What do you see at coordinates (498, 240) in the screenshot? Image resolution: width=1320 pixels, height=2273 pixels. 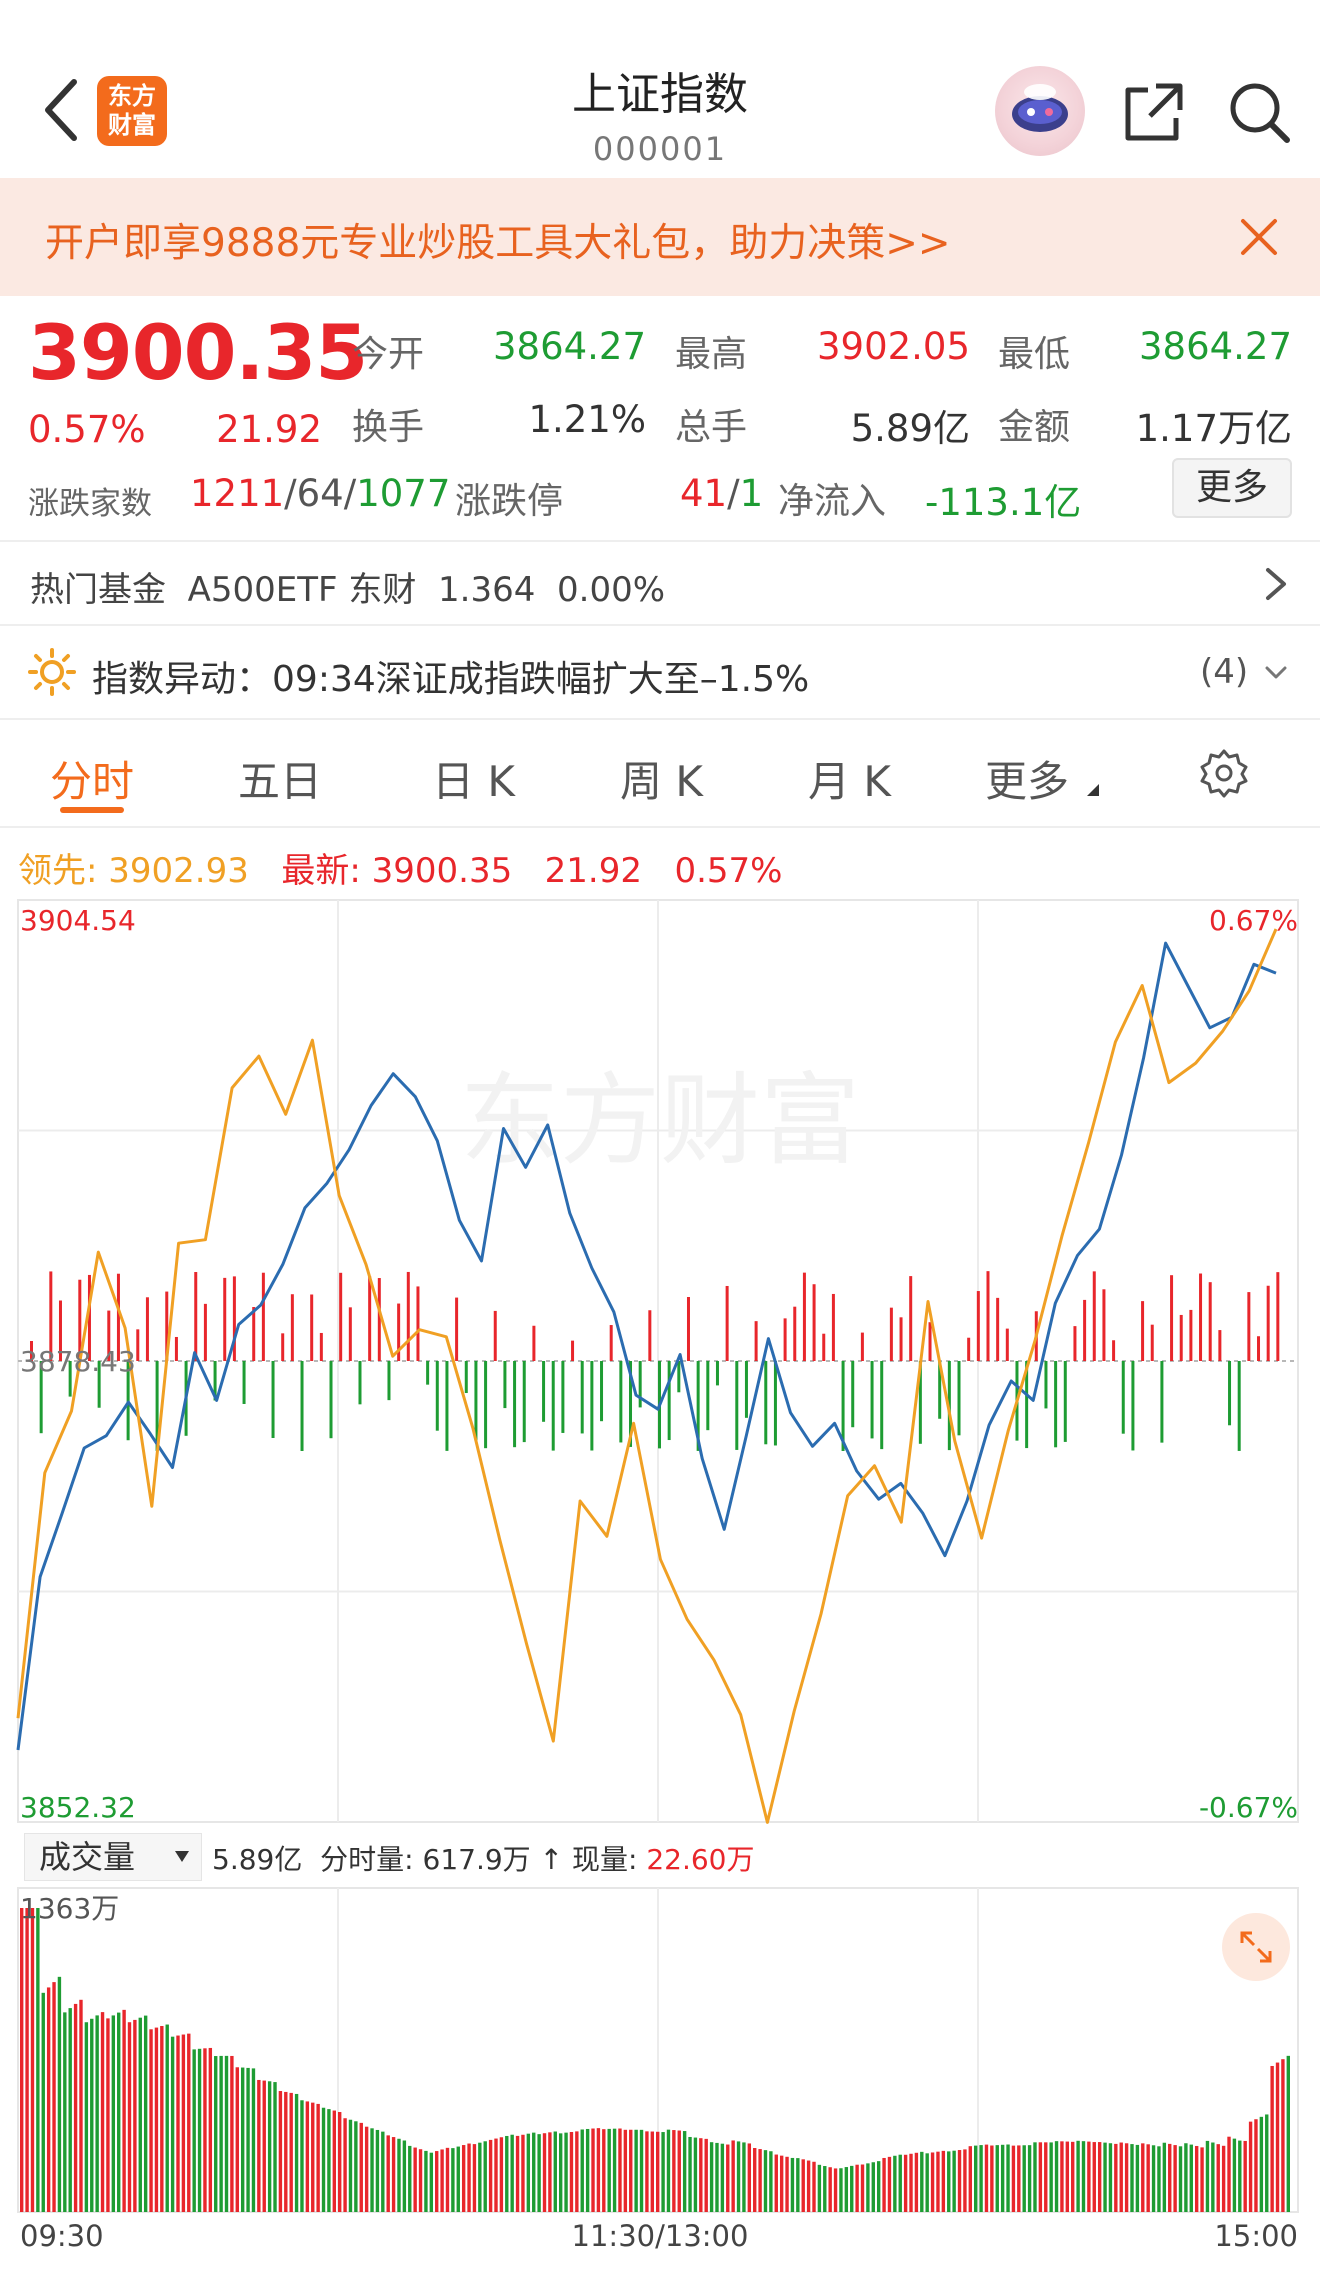 I see `promo-text: 开户即享9888元专业炒股工具大礼包，助力决策>>` at bounding box center [498, 240].